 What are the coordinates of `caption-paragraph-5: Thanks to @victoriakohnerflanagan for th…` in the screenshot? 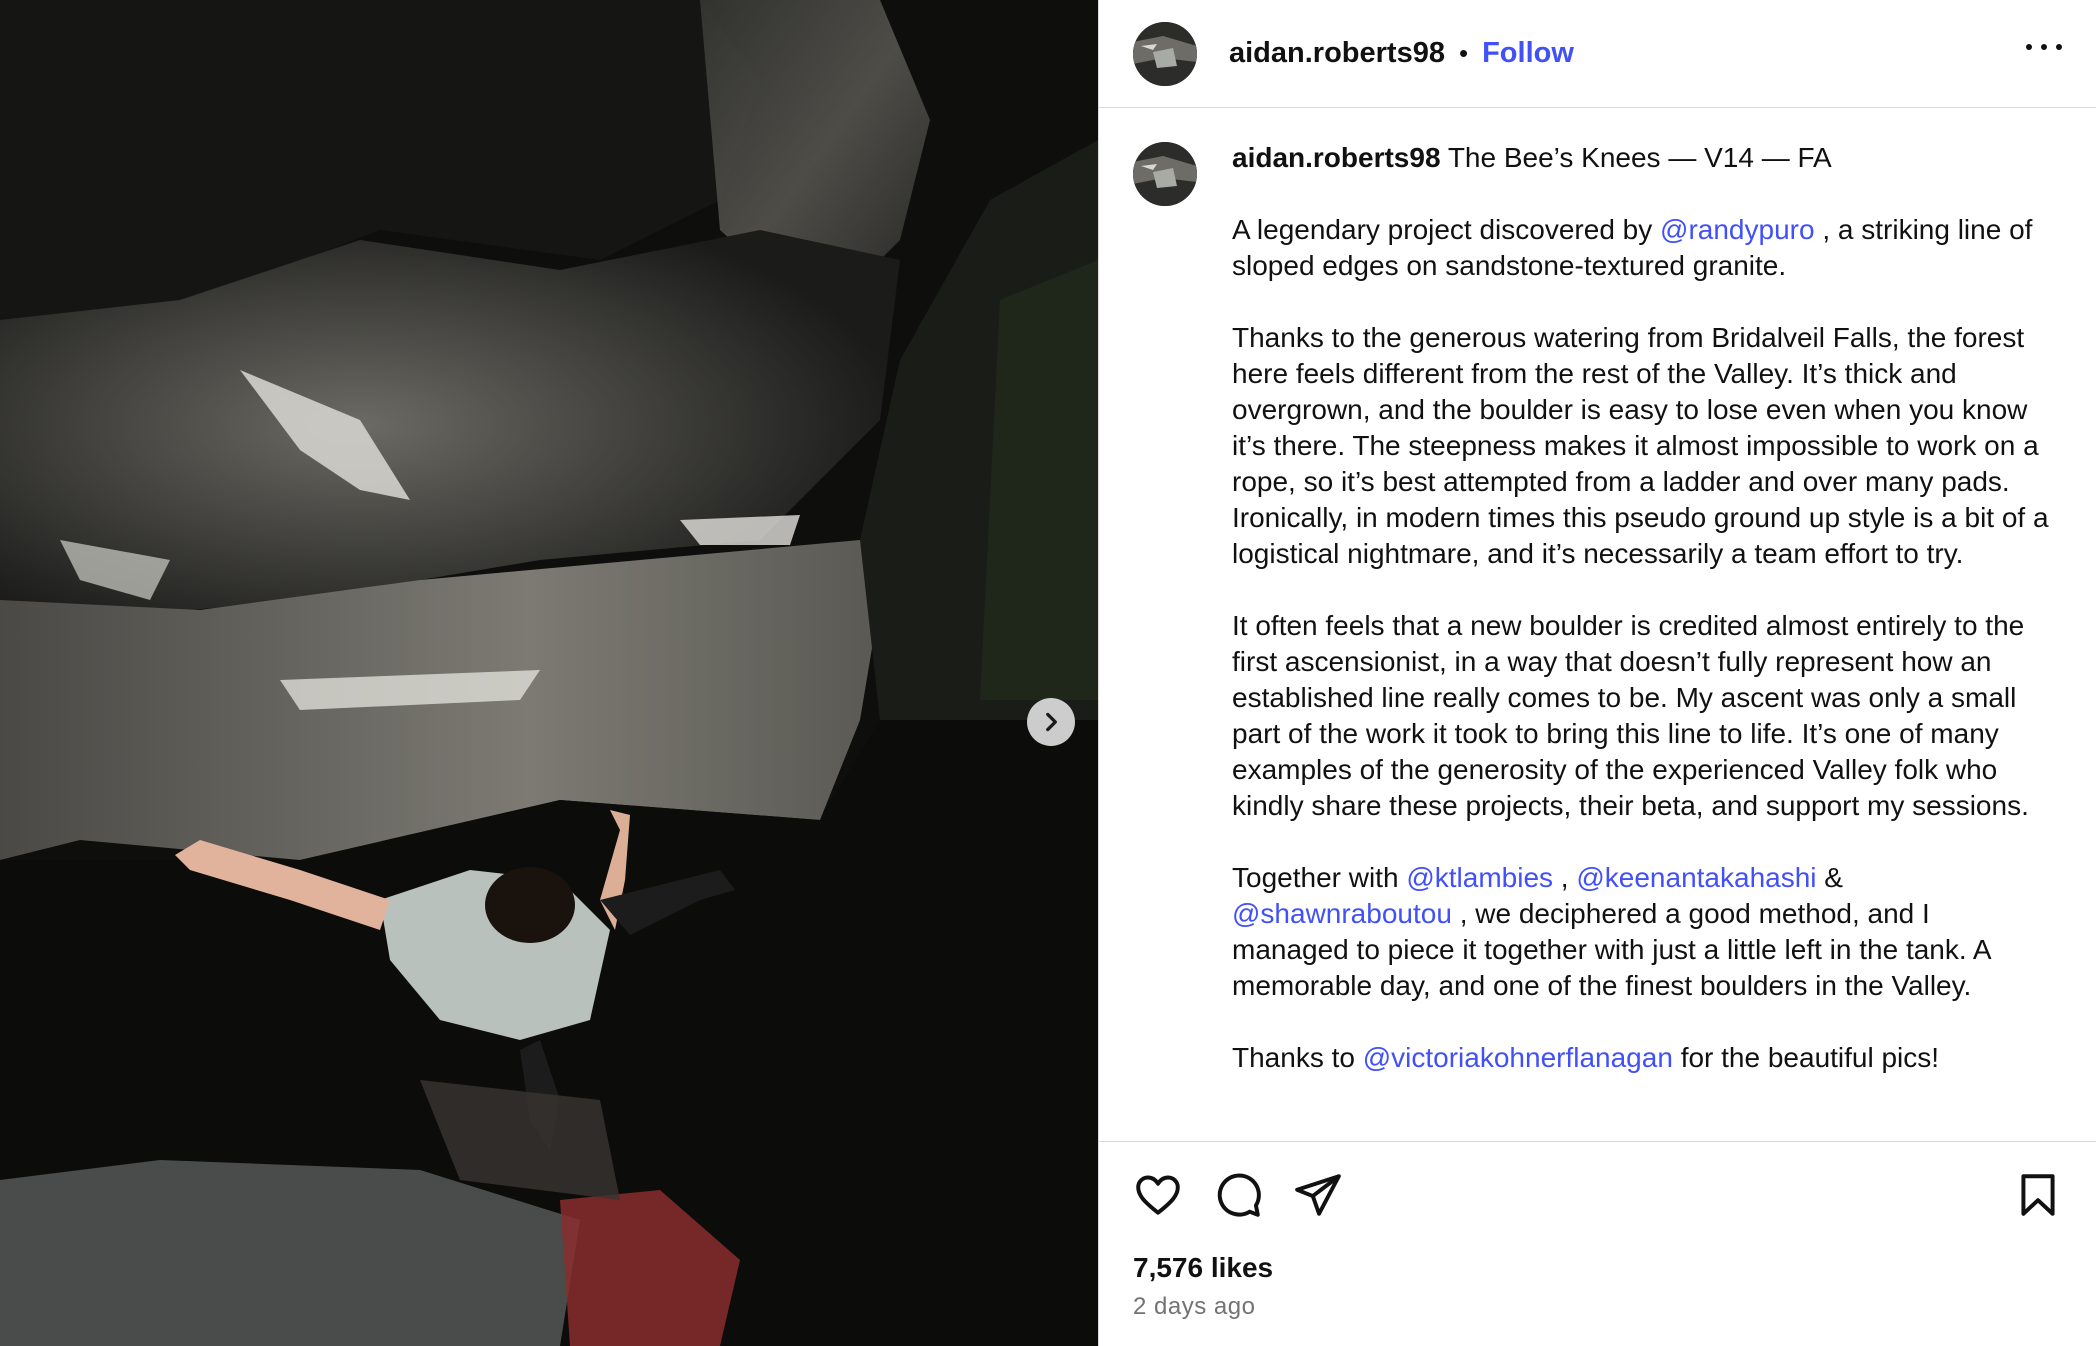 It's located at (1642, 1058).